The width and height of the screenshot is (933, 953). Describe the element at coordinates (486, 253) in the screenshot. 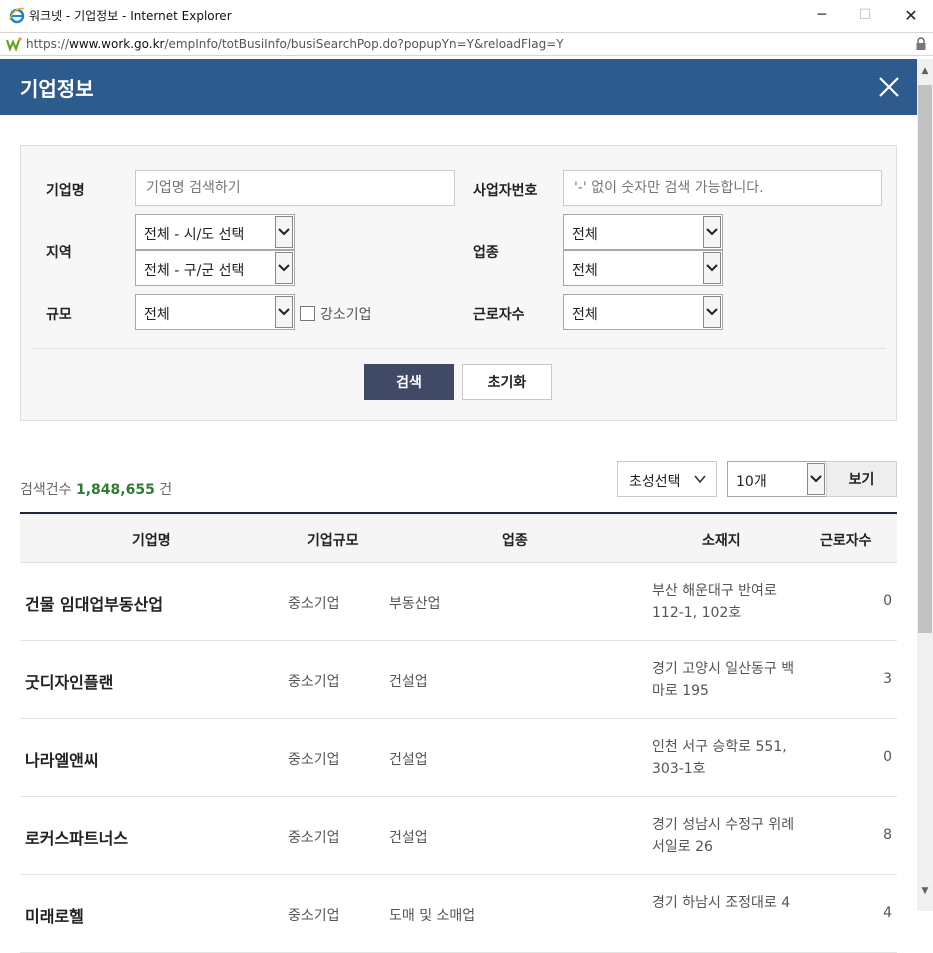

I see `industry-label: 업종` at that location.